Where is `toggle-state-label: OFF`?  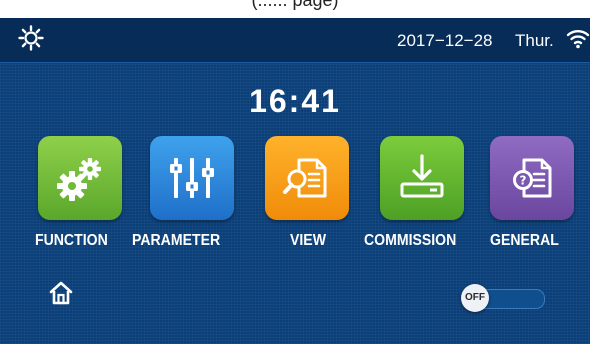 toggle-state-label: OFF is located at coordinates (475, 297).